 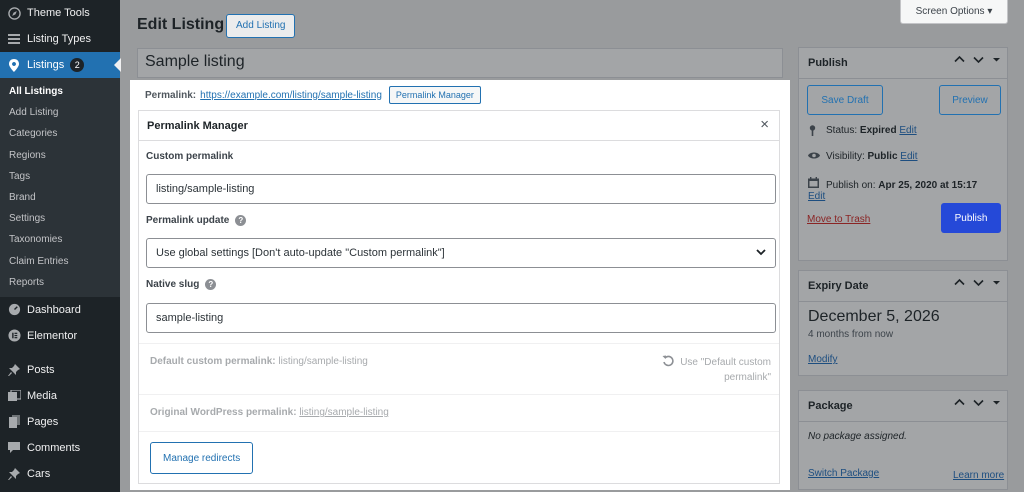 I want to click on menu-cars: Cars, so click(x=60, y=474).